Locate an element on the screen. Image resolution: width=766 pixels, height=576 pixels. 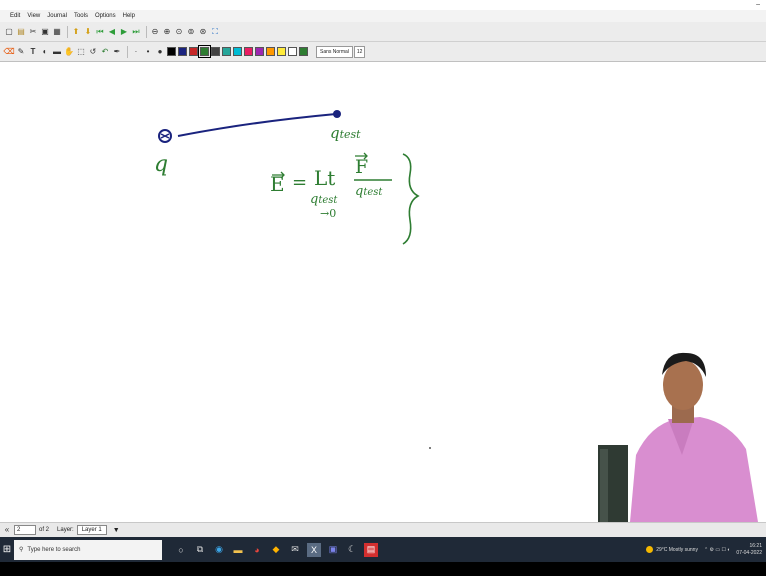
file-explorer-icon: ▬ is located at coordinates (238, 550).